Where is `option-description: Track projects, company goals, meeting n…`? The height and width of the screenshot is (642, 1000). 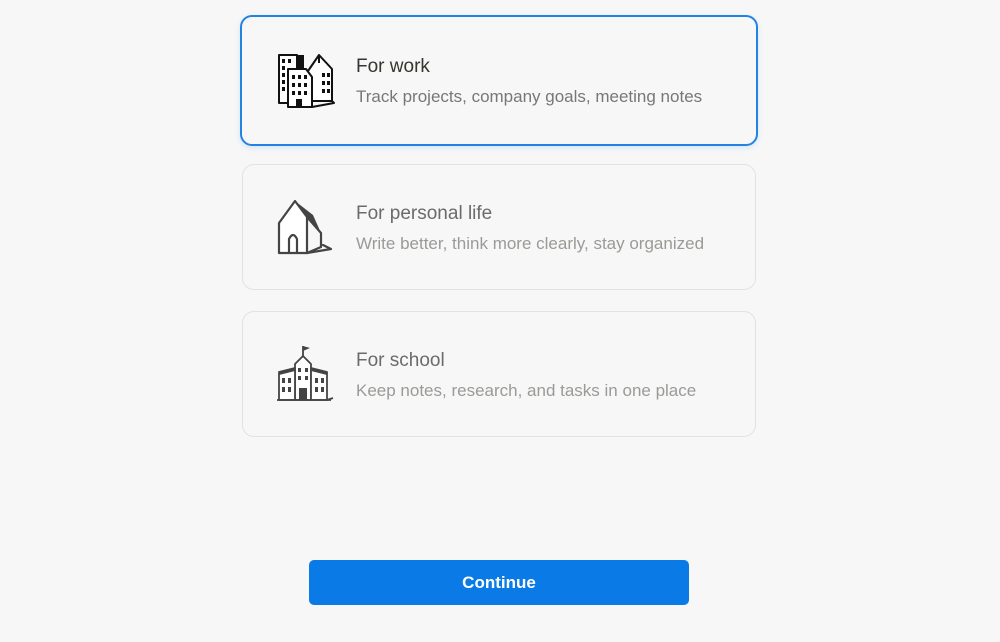 option-description: Track projects, company goals, meeting n… is located at coordinates (529, 96).